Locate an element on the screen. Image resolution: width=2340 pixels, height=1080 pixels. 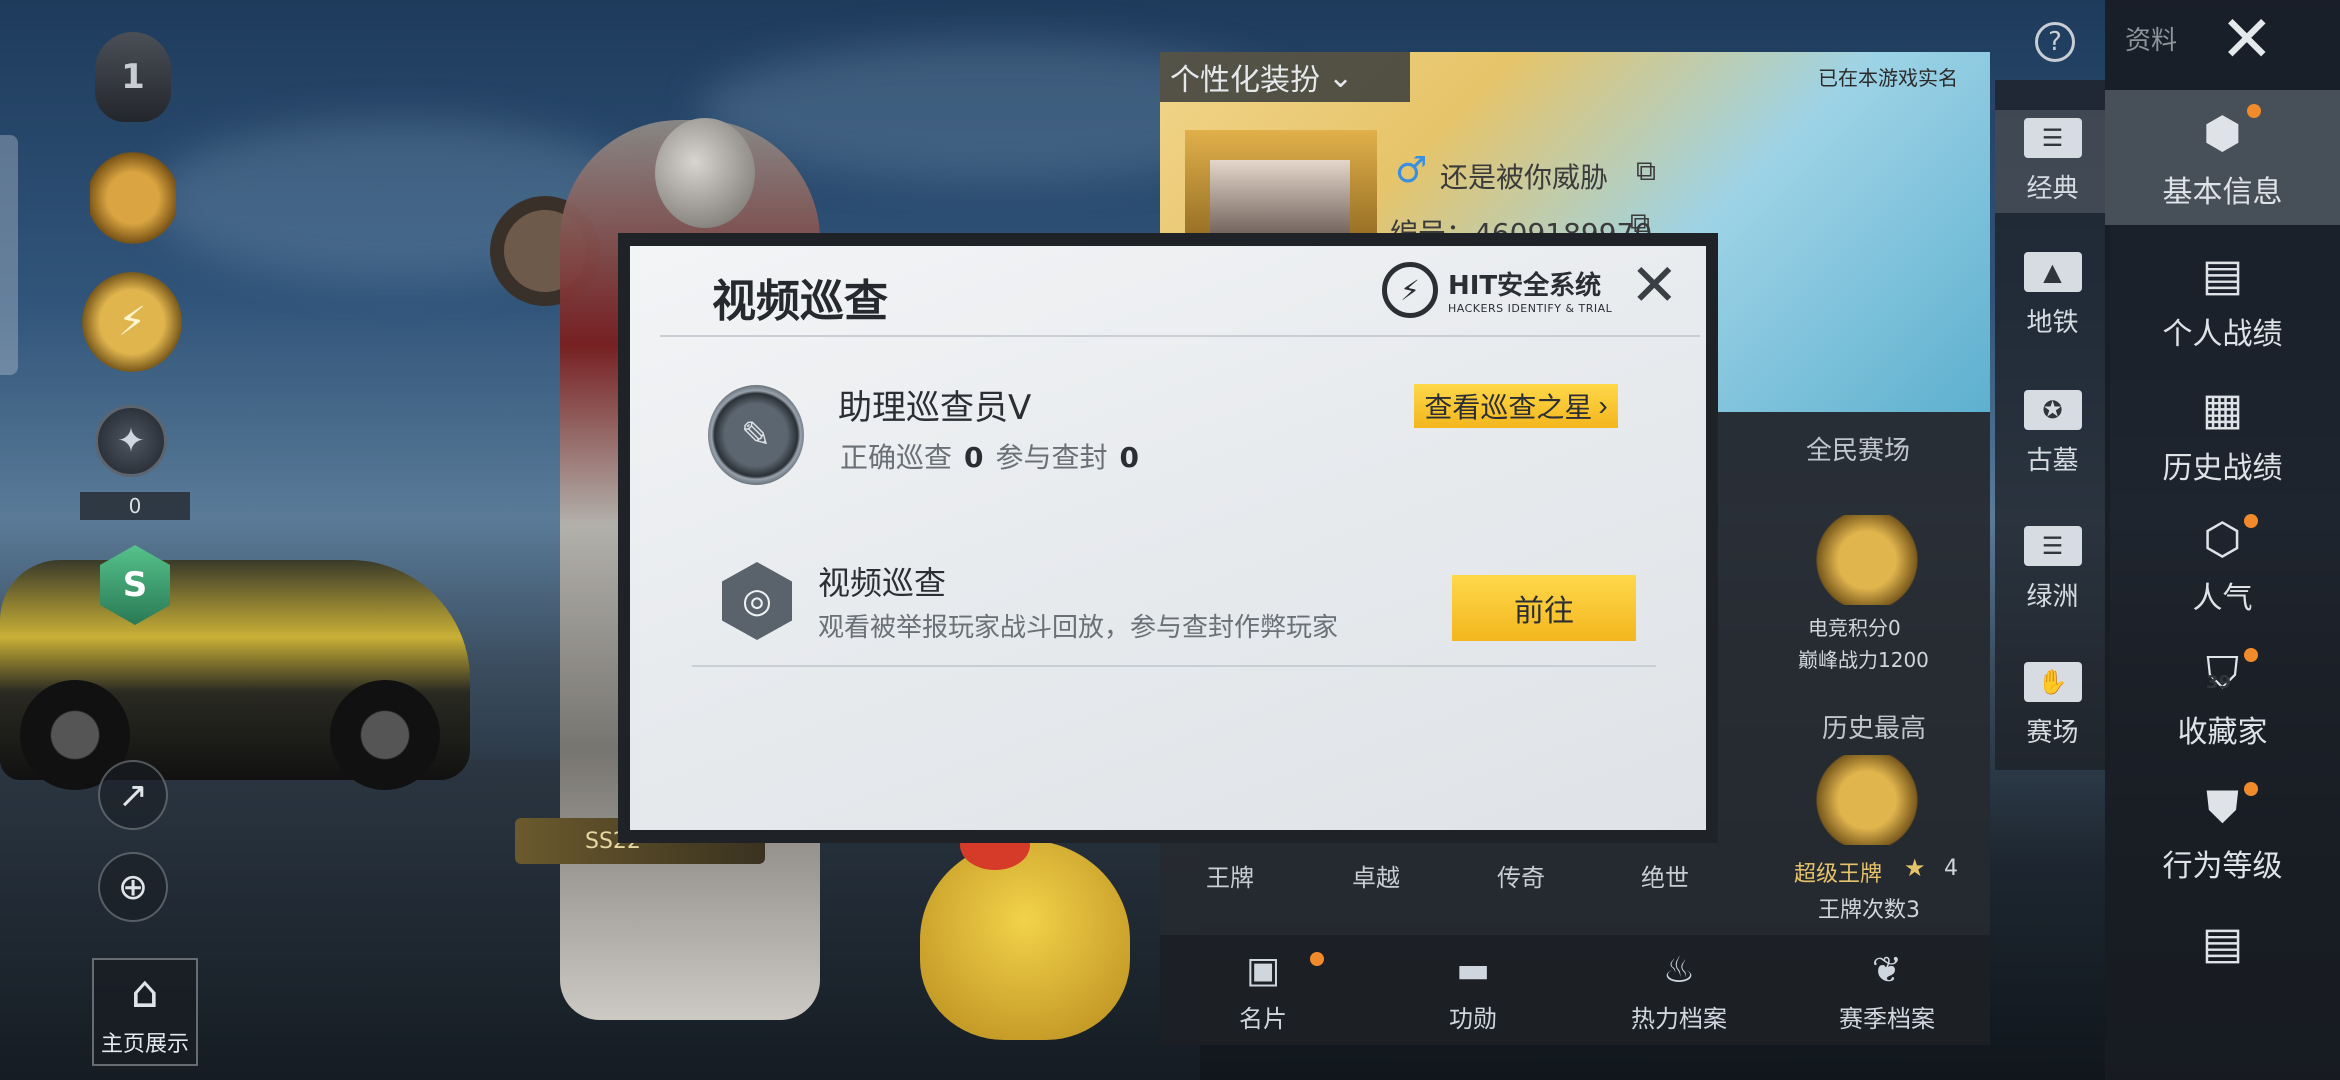
star-icon: ★ is located at coordinates (1915, 868).